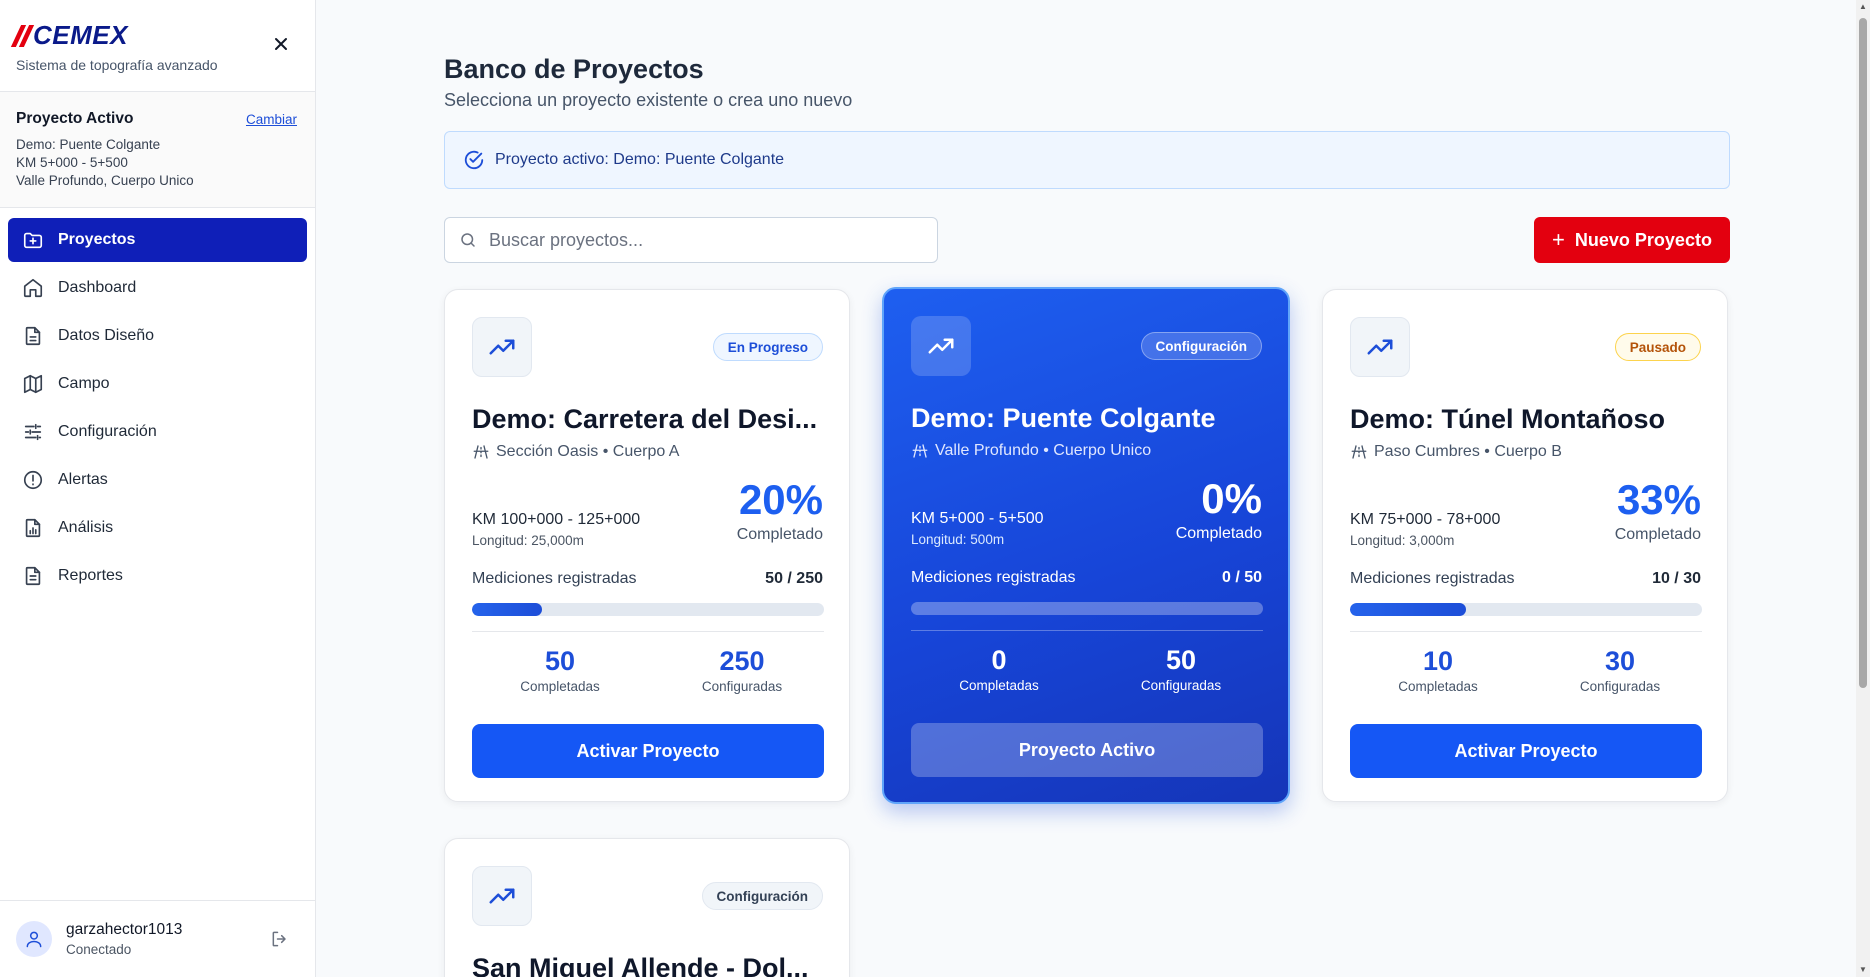 The width and height of the screenshot is (1870, 977). I want to click on status-badge: En Progreso, so click(767, 347).